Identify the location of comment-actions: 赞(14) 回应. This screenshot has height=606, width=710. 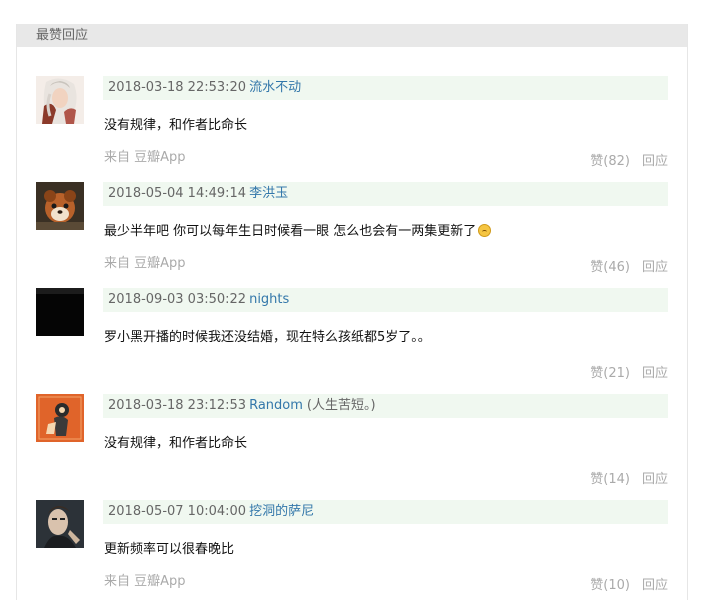
(629, 477).